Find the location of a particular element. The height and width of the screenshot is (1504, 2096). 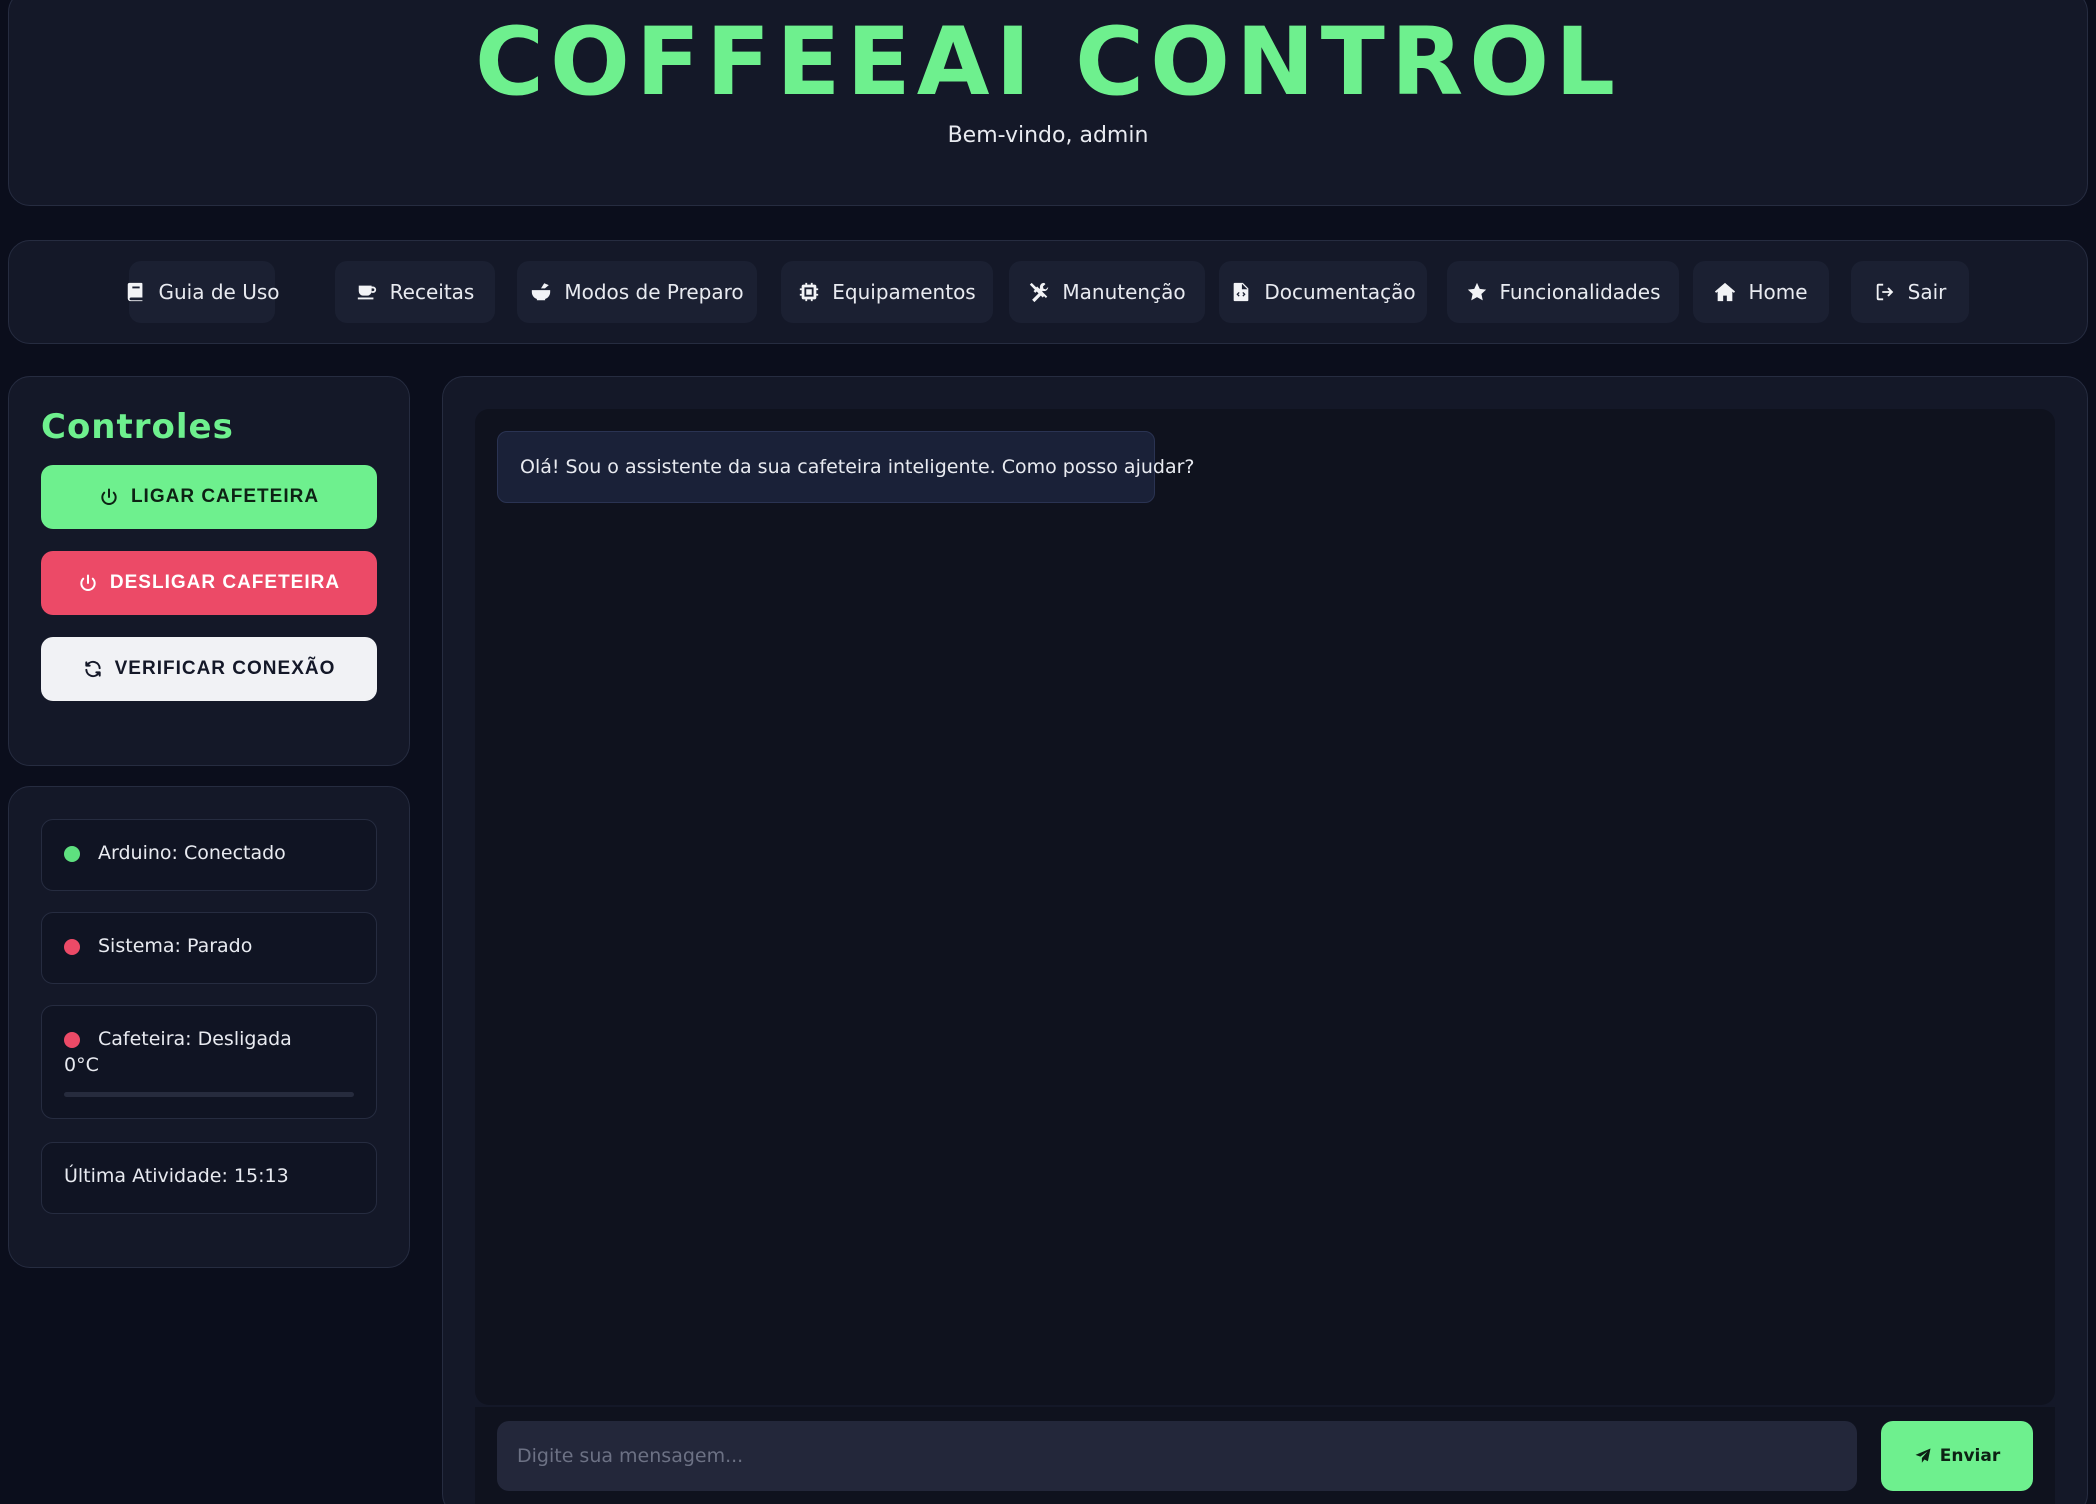

nav-sair: Sair is located at coordinates (1910, 292).